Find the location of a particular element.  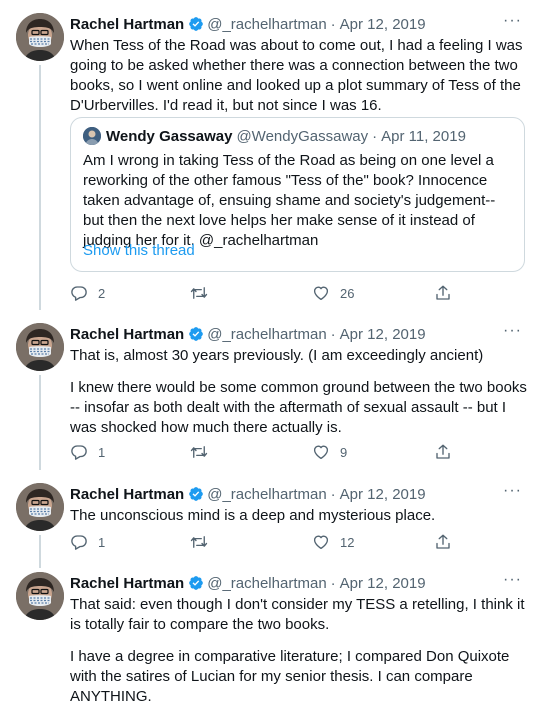

tweet-actions: 1 12 is located at coordinates (270, 543).